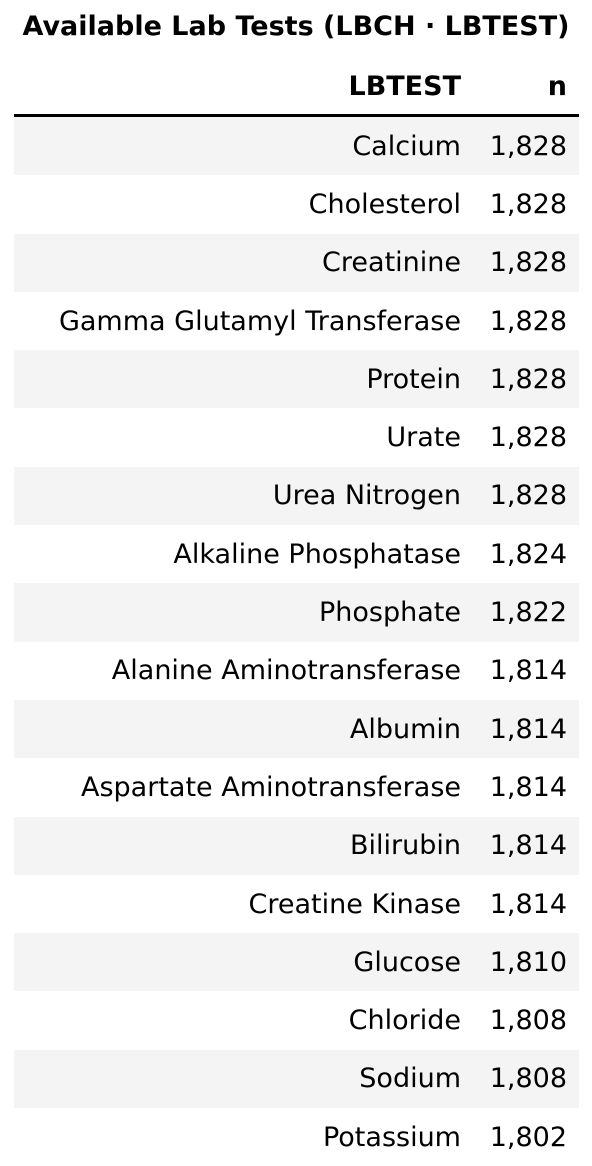 This screenshot has height=1166, width=592. What do you see at coordinates (405, 729) in the screenshot?
I see `cell-lbtest: Albumin` at bounding box center [405, 729].